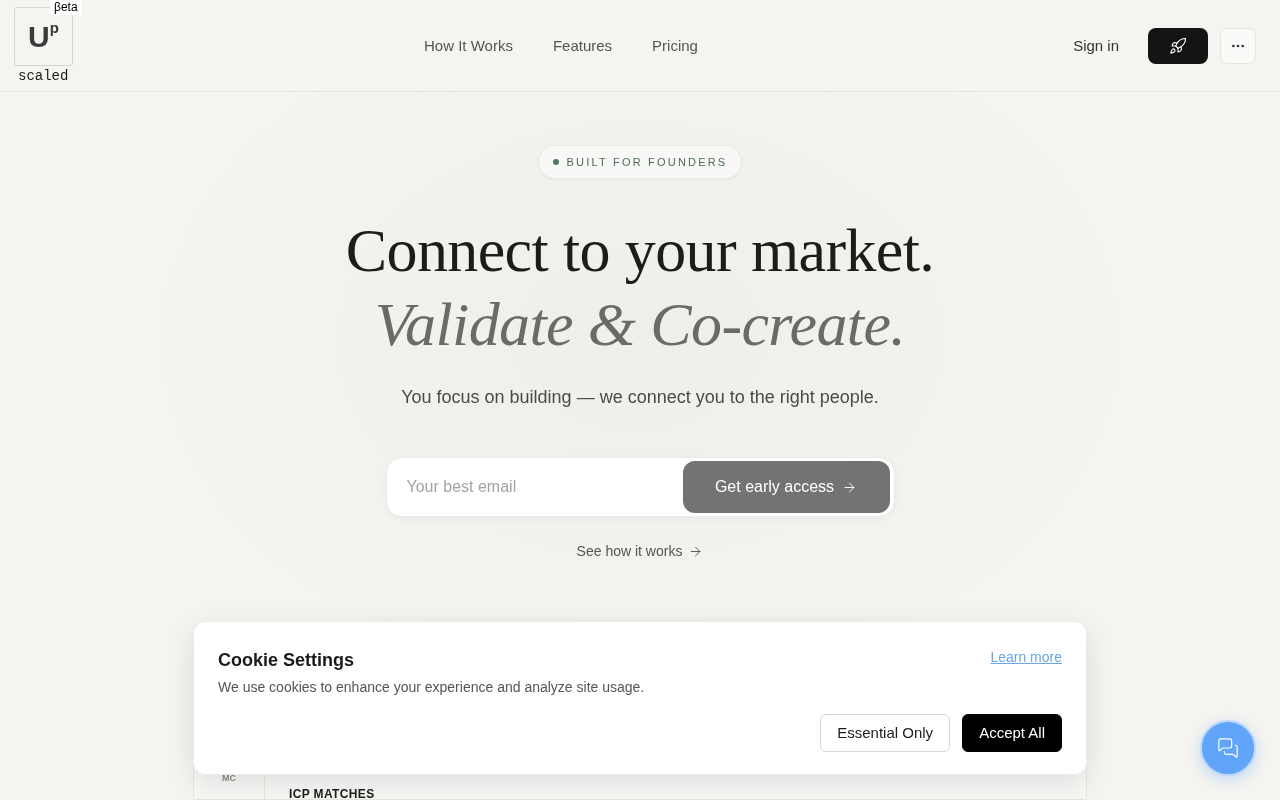 The width and height of the screenshot is (1280, 800). Describe the element at coordinates (640, 397) in the screenshot. I see `hero-subtitle: You focus on building — we connect you to the right people.` at that location.